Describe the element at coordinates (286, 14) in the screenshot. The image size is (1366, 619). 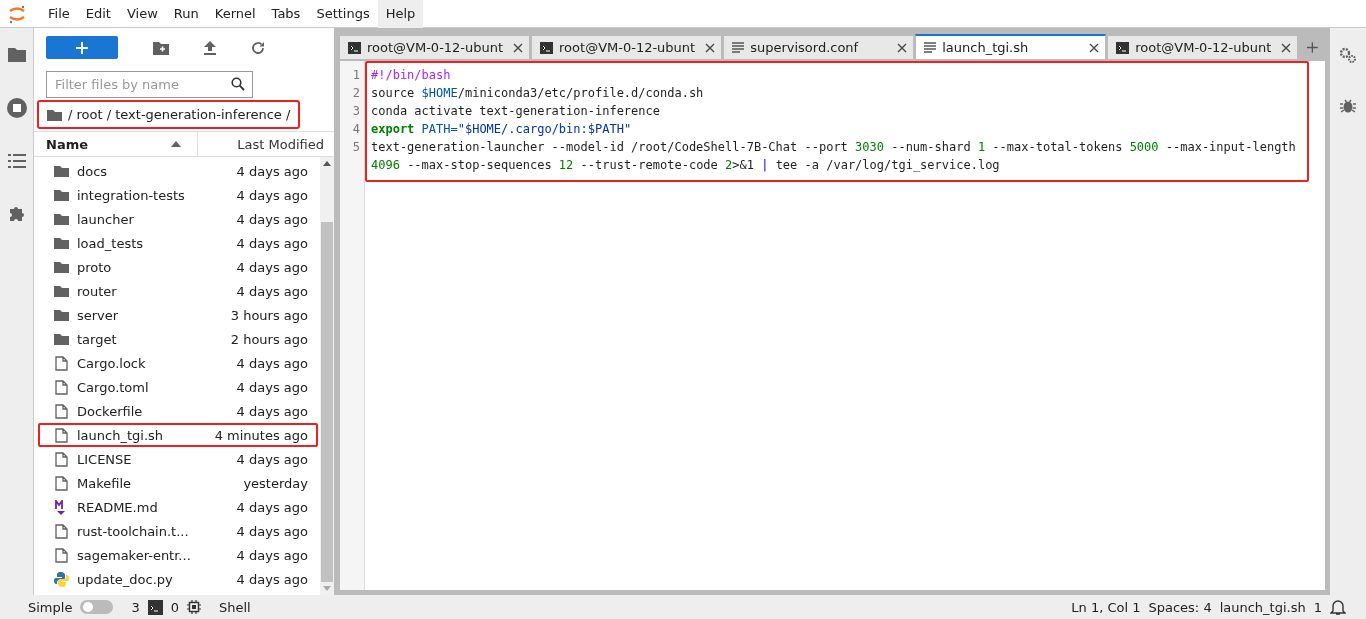
I see `menu-item: Tabs` at that location.